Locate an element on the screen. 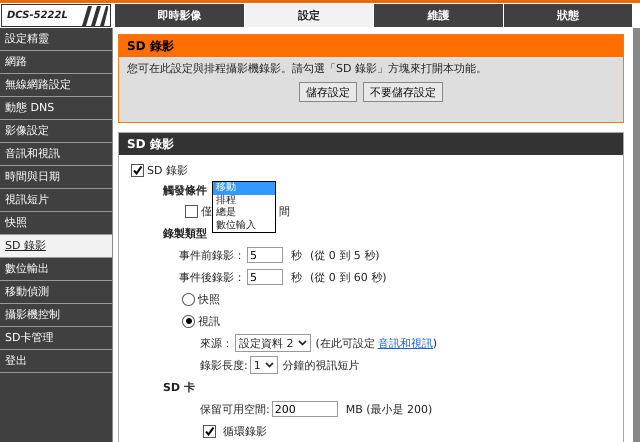  field-label: 錄影長度: is located at coordinates (224, 365).